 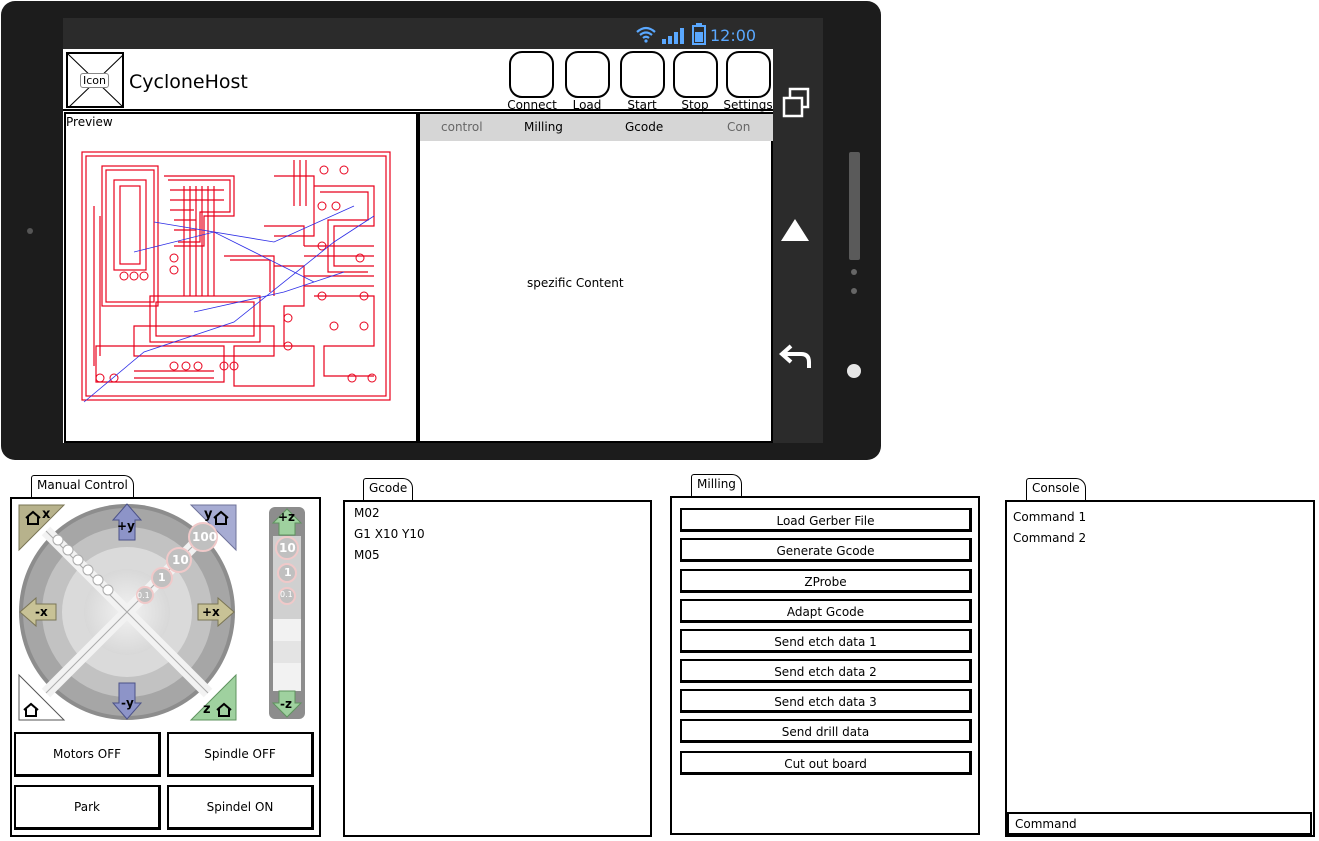 I want to click on gcode-line: G1 X10 Y10, so click(x=389, y=534).